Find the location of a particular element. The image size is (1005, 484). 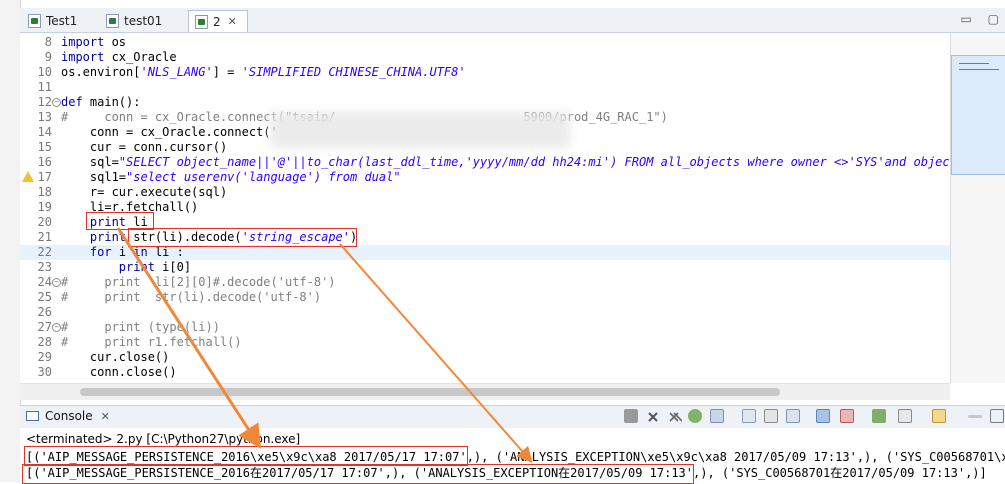

code-text: import cx_Oracle is located at coordinates (119, 57).